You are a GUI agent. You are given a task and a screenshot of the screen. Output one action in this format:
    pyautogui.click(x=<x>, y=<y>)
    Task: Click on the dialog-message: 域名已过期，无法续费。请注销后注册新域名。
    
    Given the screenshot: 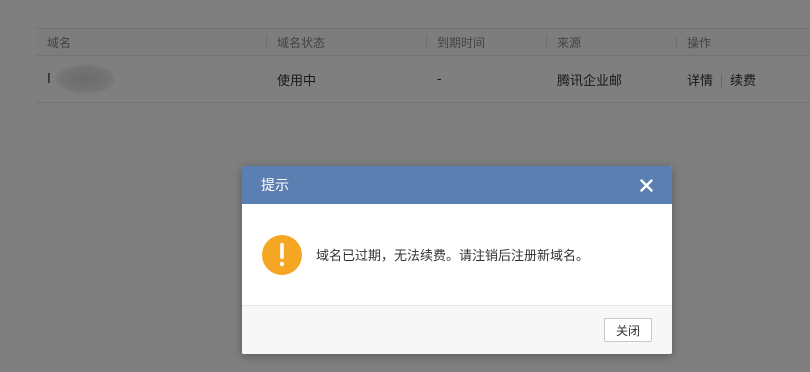 What is the action you would take?
    pyautogui.click(x=453, y=256)
    